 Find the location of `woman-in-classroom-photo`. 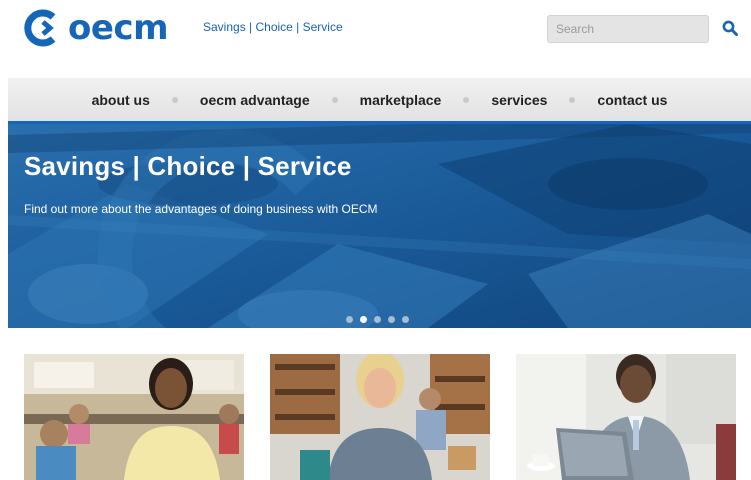

woman-in-classroom-photo is located at coordinates (134, 417).